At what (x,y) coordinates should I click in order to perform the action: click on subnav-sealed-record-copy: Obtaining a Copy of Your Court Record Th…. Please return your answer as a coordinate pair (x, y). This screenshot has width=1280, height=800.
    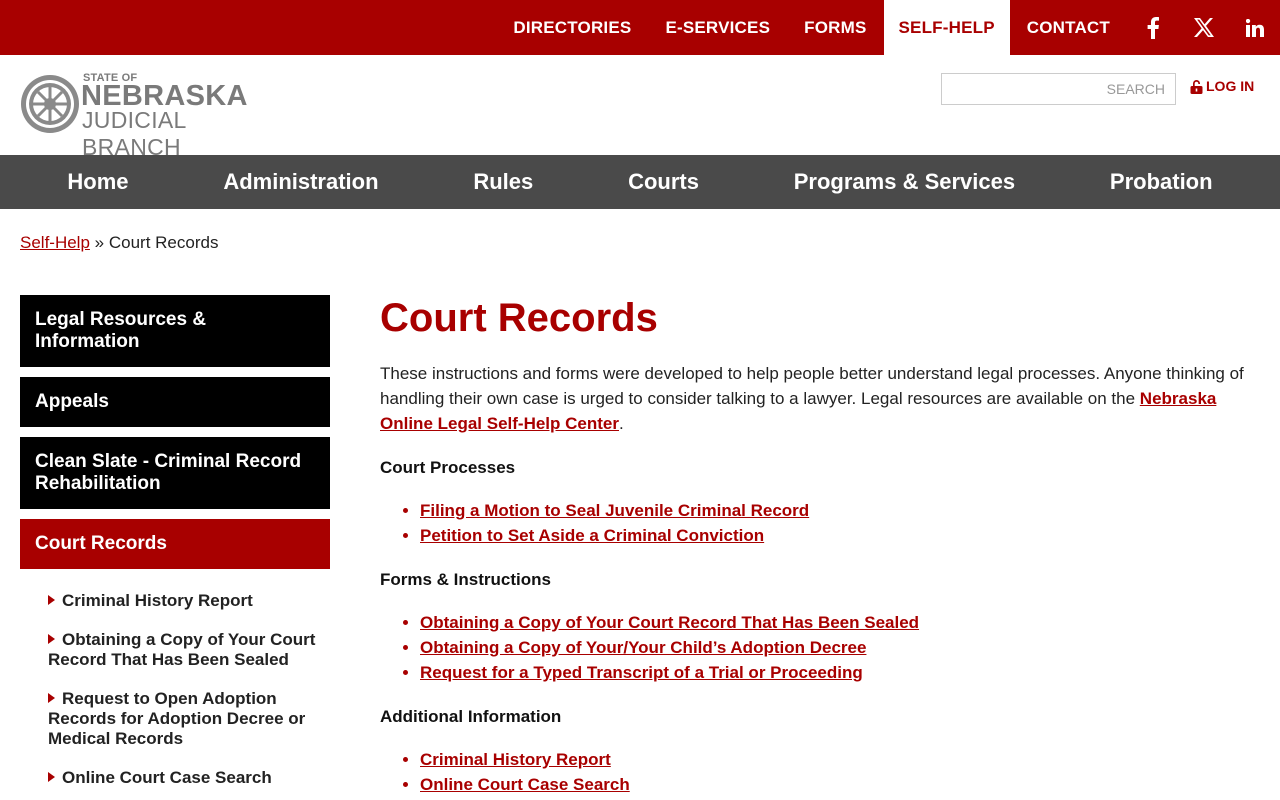
    Looking at the image, I should click on (181, 649).